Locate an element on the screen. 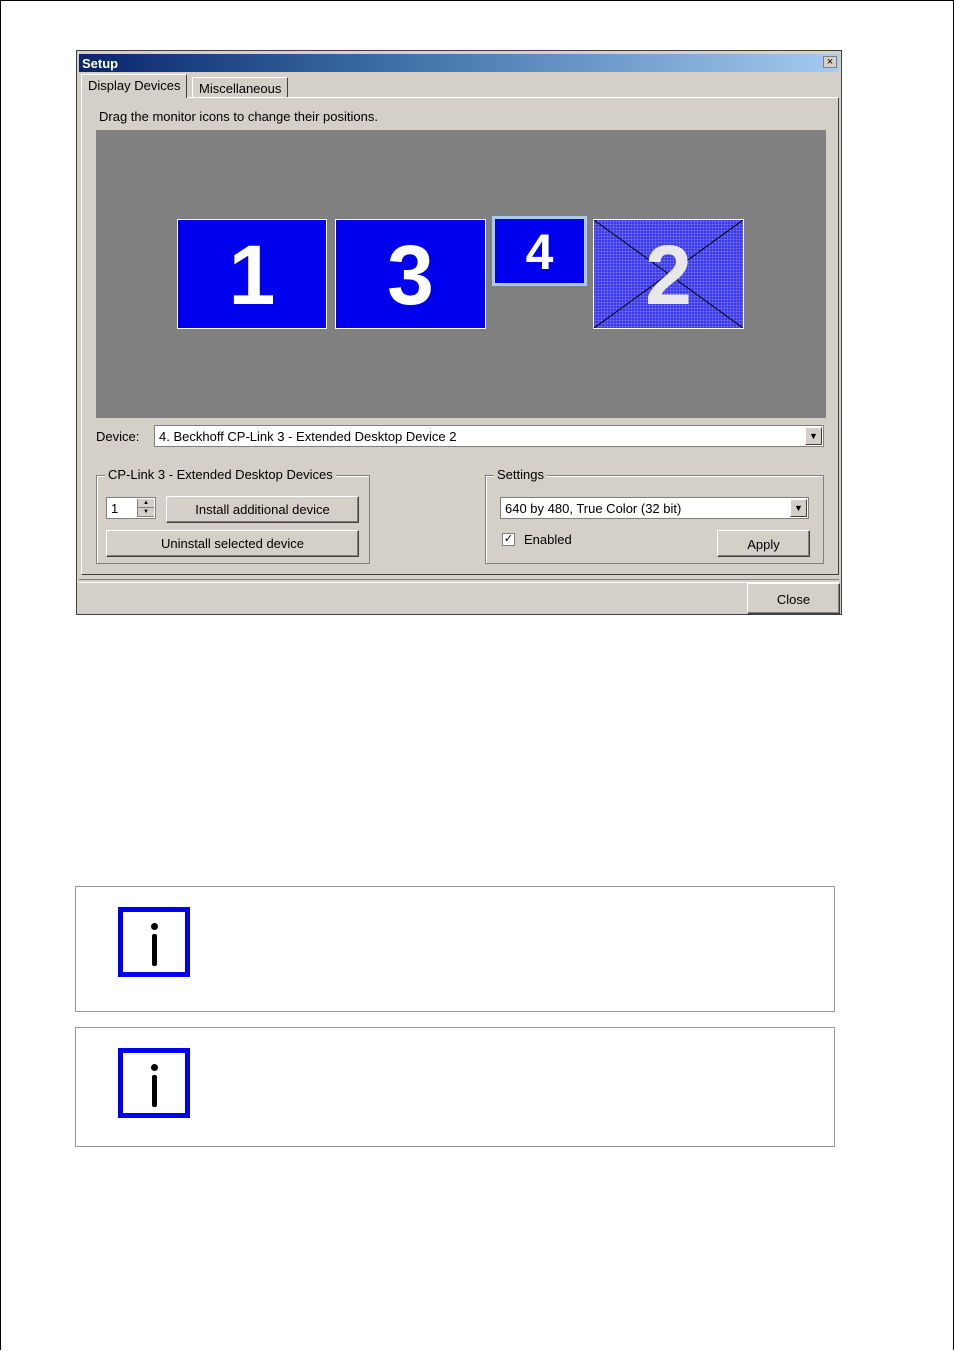 This screenshot has height=1351, width=954. tab-display-devices: Display Devices is located at coordinates (134, 86).